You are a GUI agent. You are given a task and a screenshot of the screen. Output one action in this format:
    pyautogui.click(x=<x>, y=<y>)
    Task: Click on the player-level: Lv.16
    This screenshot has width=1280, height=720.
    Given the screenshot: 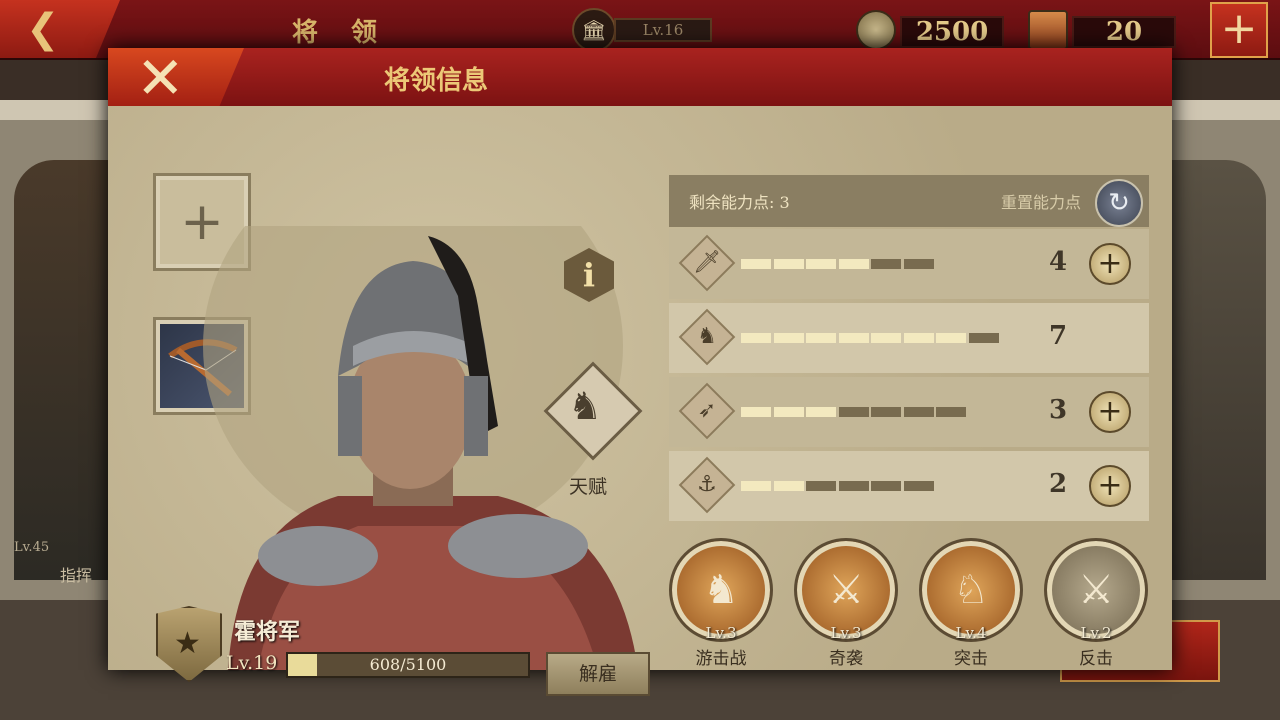 What is the action you would take?
    pyautogui.click(x=663, y=30)
    